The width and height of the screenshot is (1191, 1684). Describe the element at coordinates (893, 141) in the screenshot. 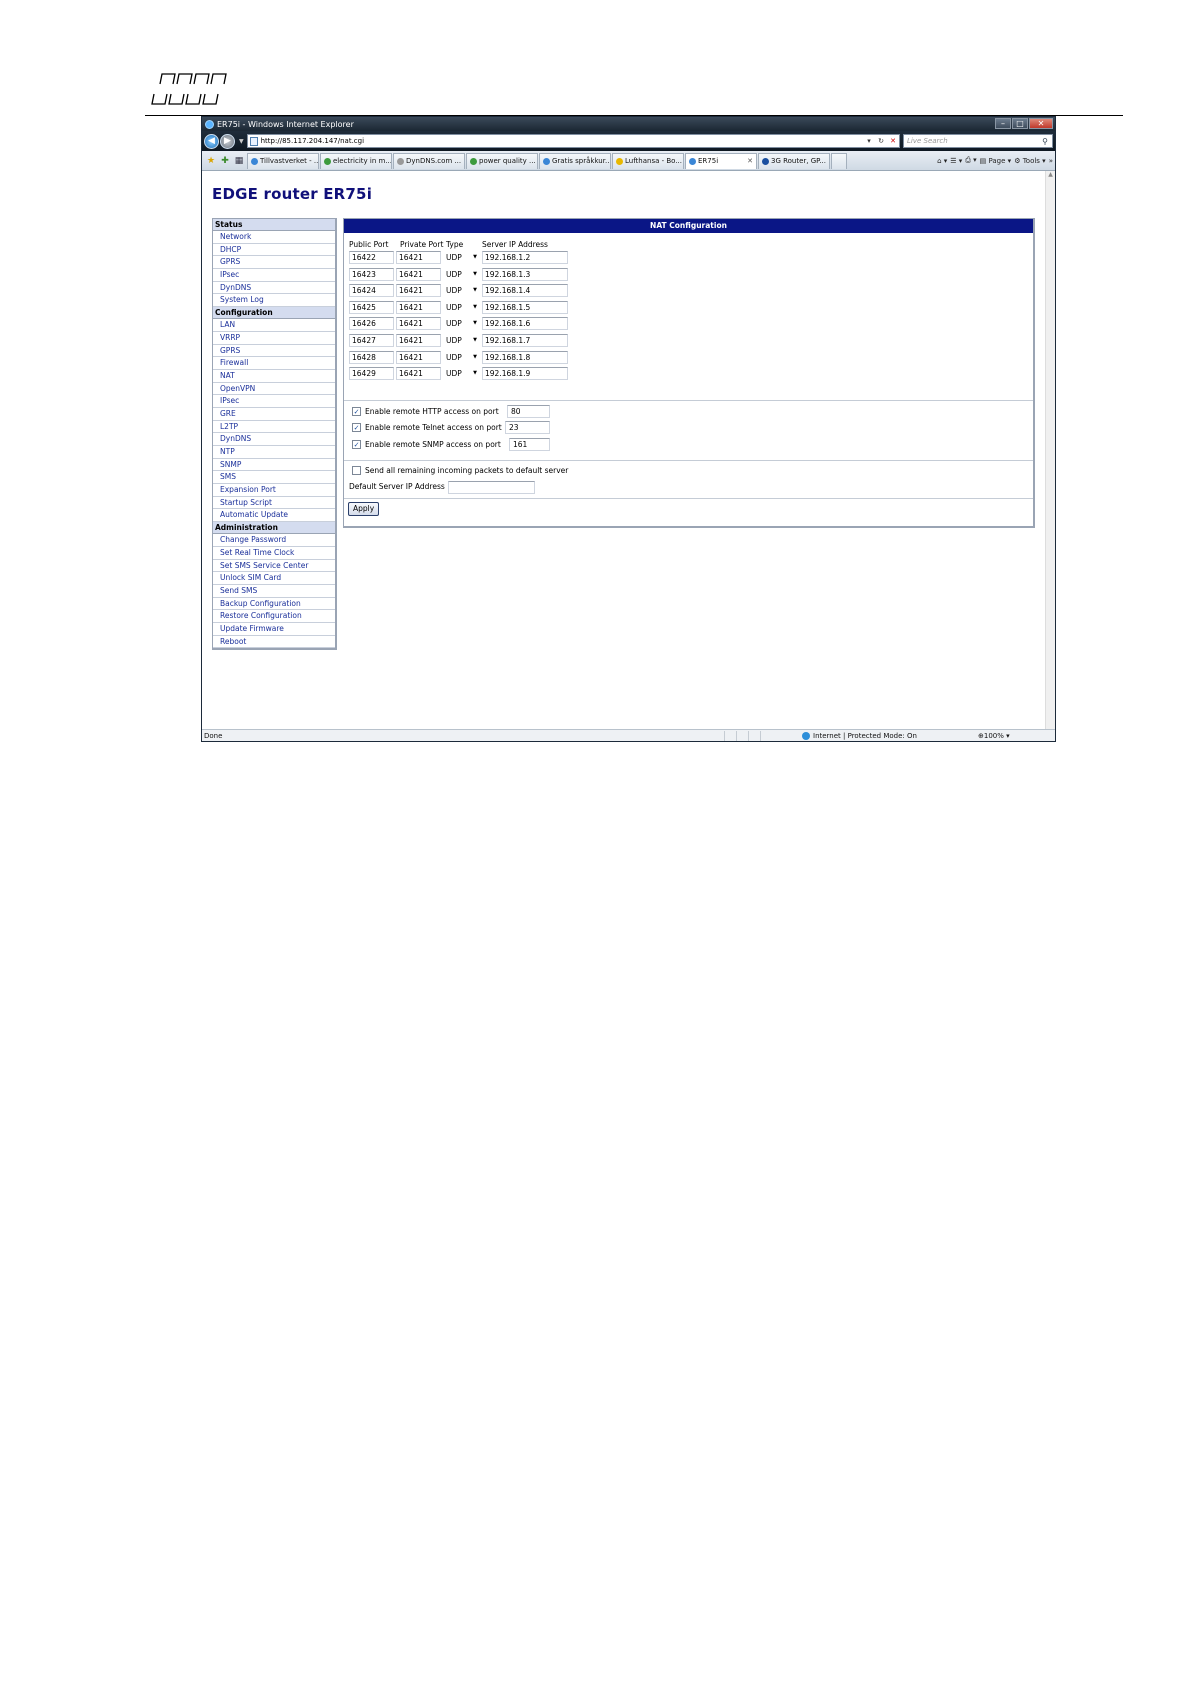

I see `stop-icon: ✕` at that location.